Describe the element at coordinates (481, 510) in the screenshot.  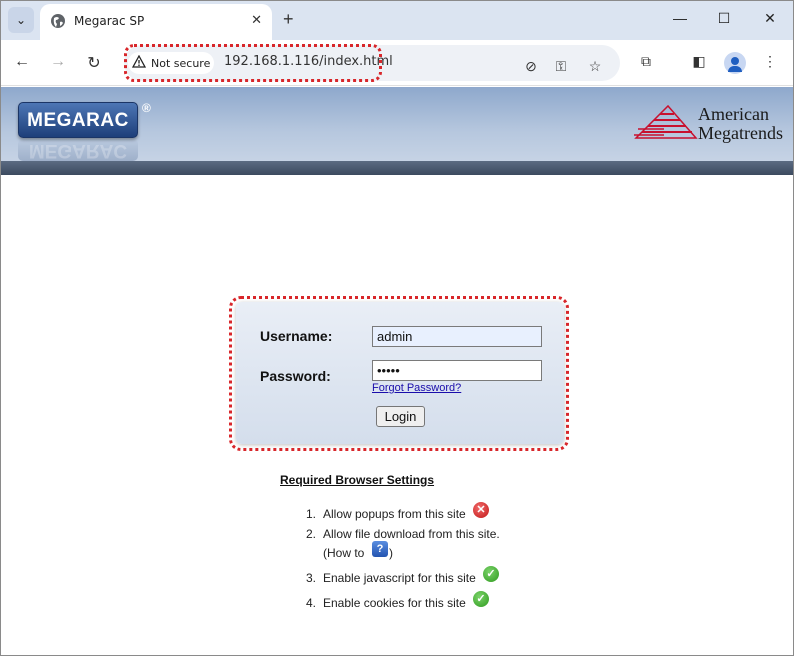
I see `error-x-icon: ✕` at that location.